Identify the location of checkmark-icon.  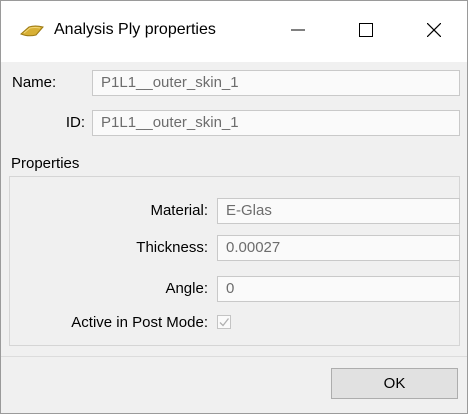
(224, 322).